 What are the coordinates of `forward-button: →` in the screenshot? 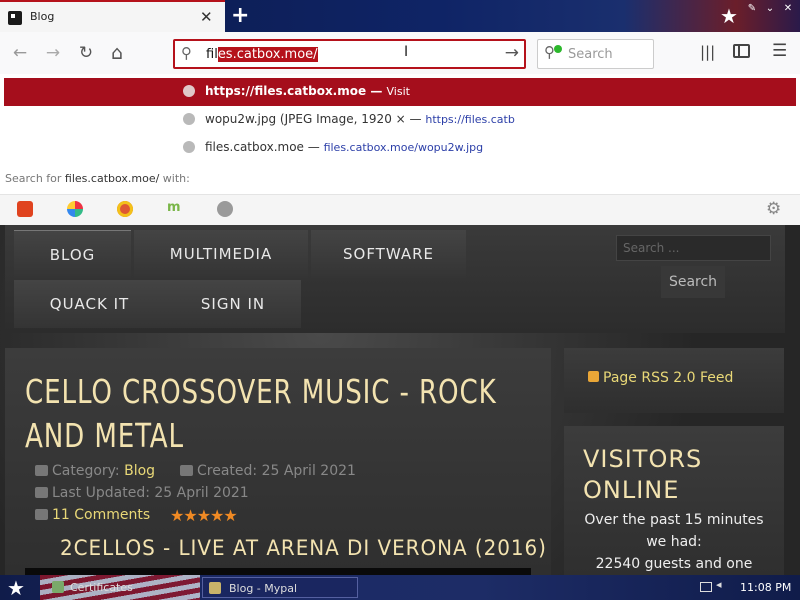 It's located at (53, 53).